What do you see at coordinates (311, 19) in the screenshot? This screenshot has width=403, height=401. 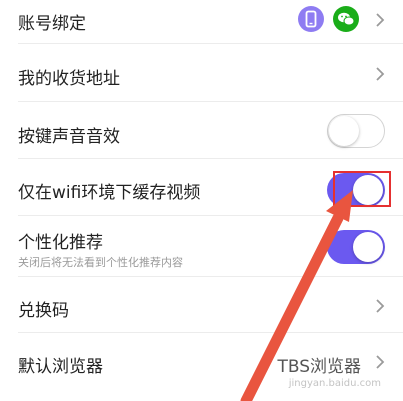 I see `phone-icon` at bounding box center [311, 19].